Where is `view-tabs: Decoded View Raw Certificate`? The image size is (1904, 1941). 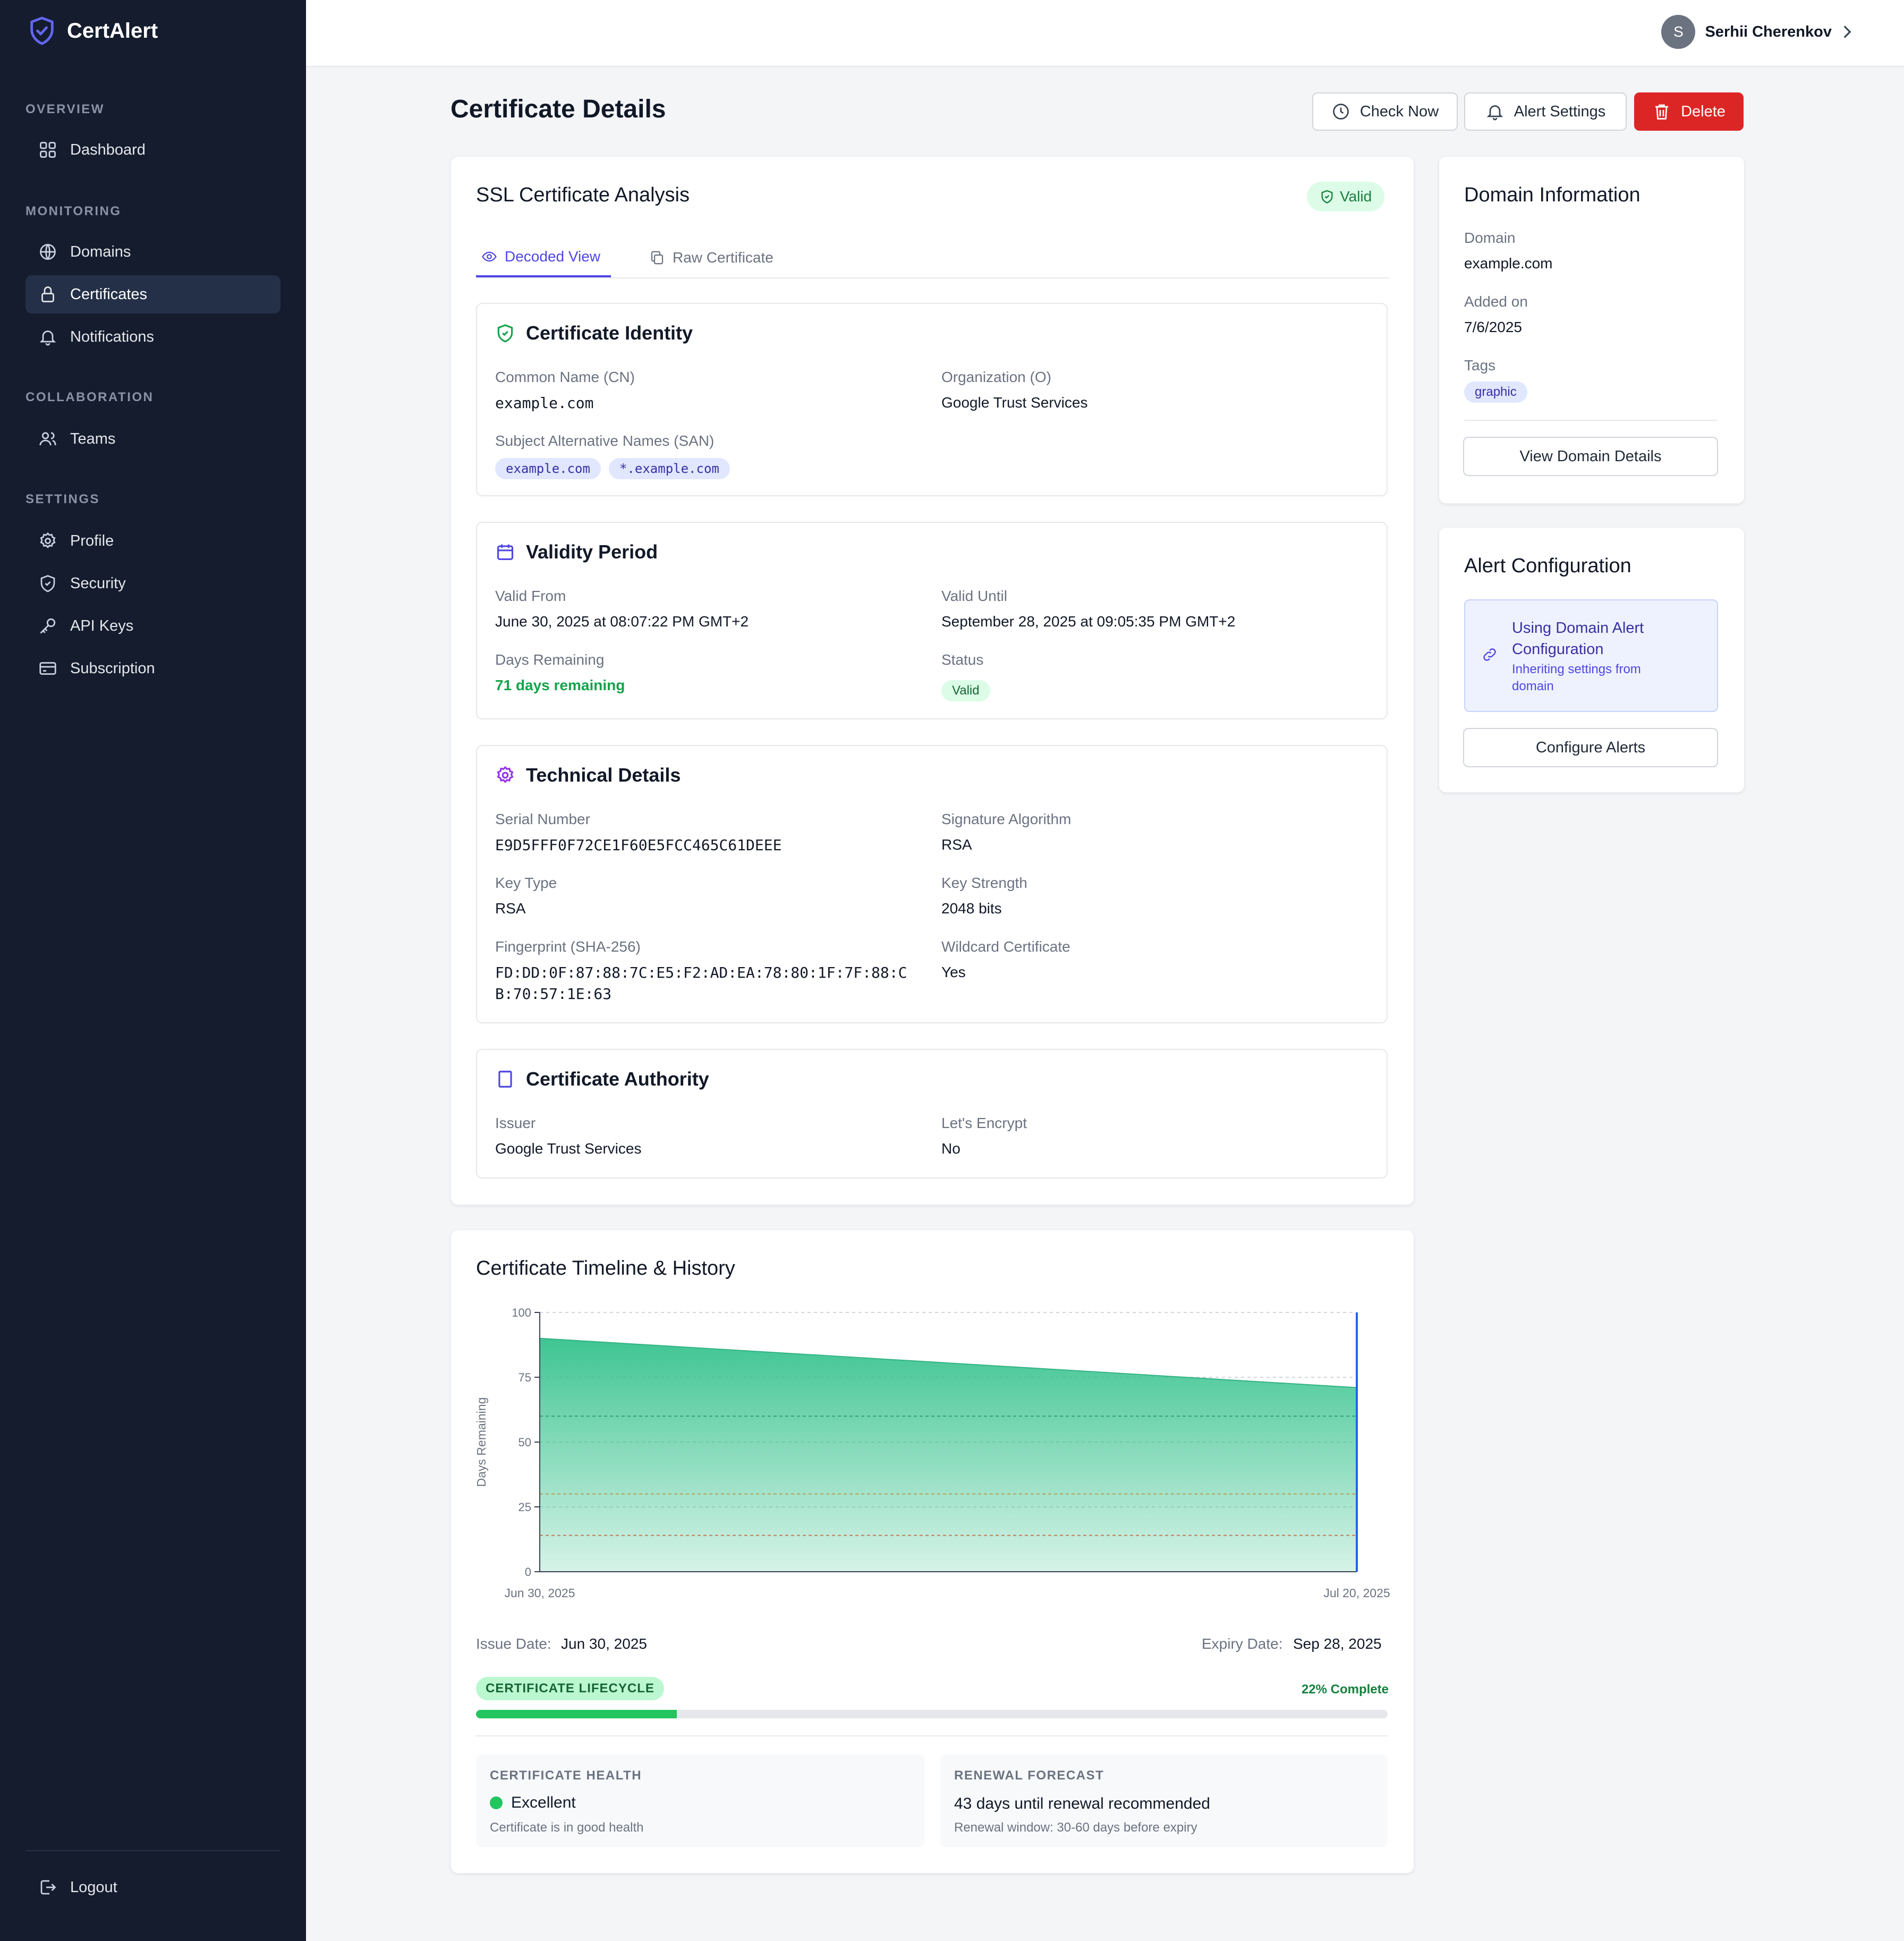 view-tabs: Decoded View Raw Certificate is located at coordinates (932, 258).